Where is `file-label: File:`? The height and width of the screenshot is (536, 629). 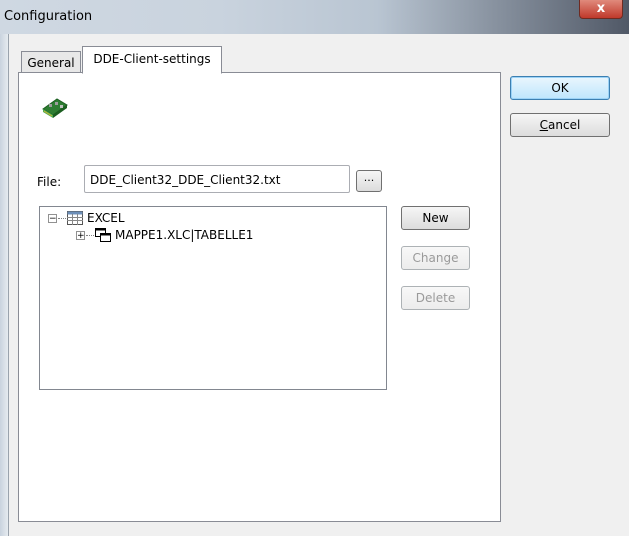
file-label: File: is located at coordinates (49, 182).